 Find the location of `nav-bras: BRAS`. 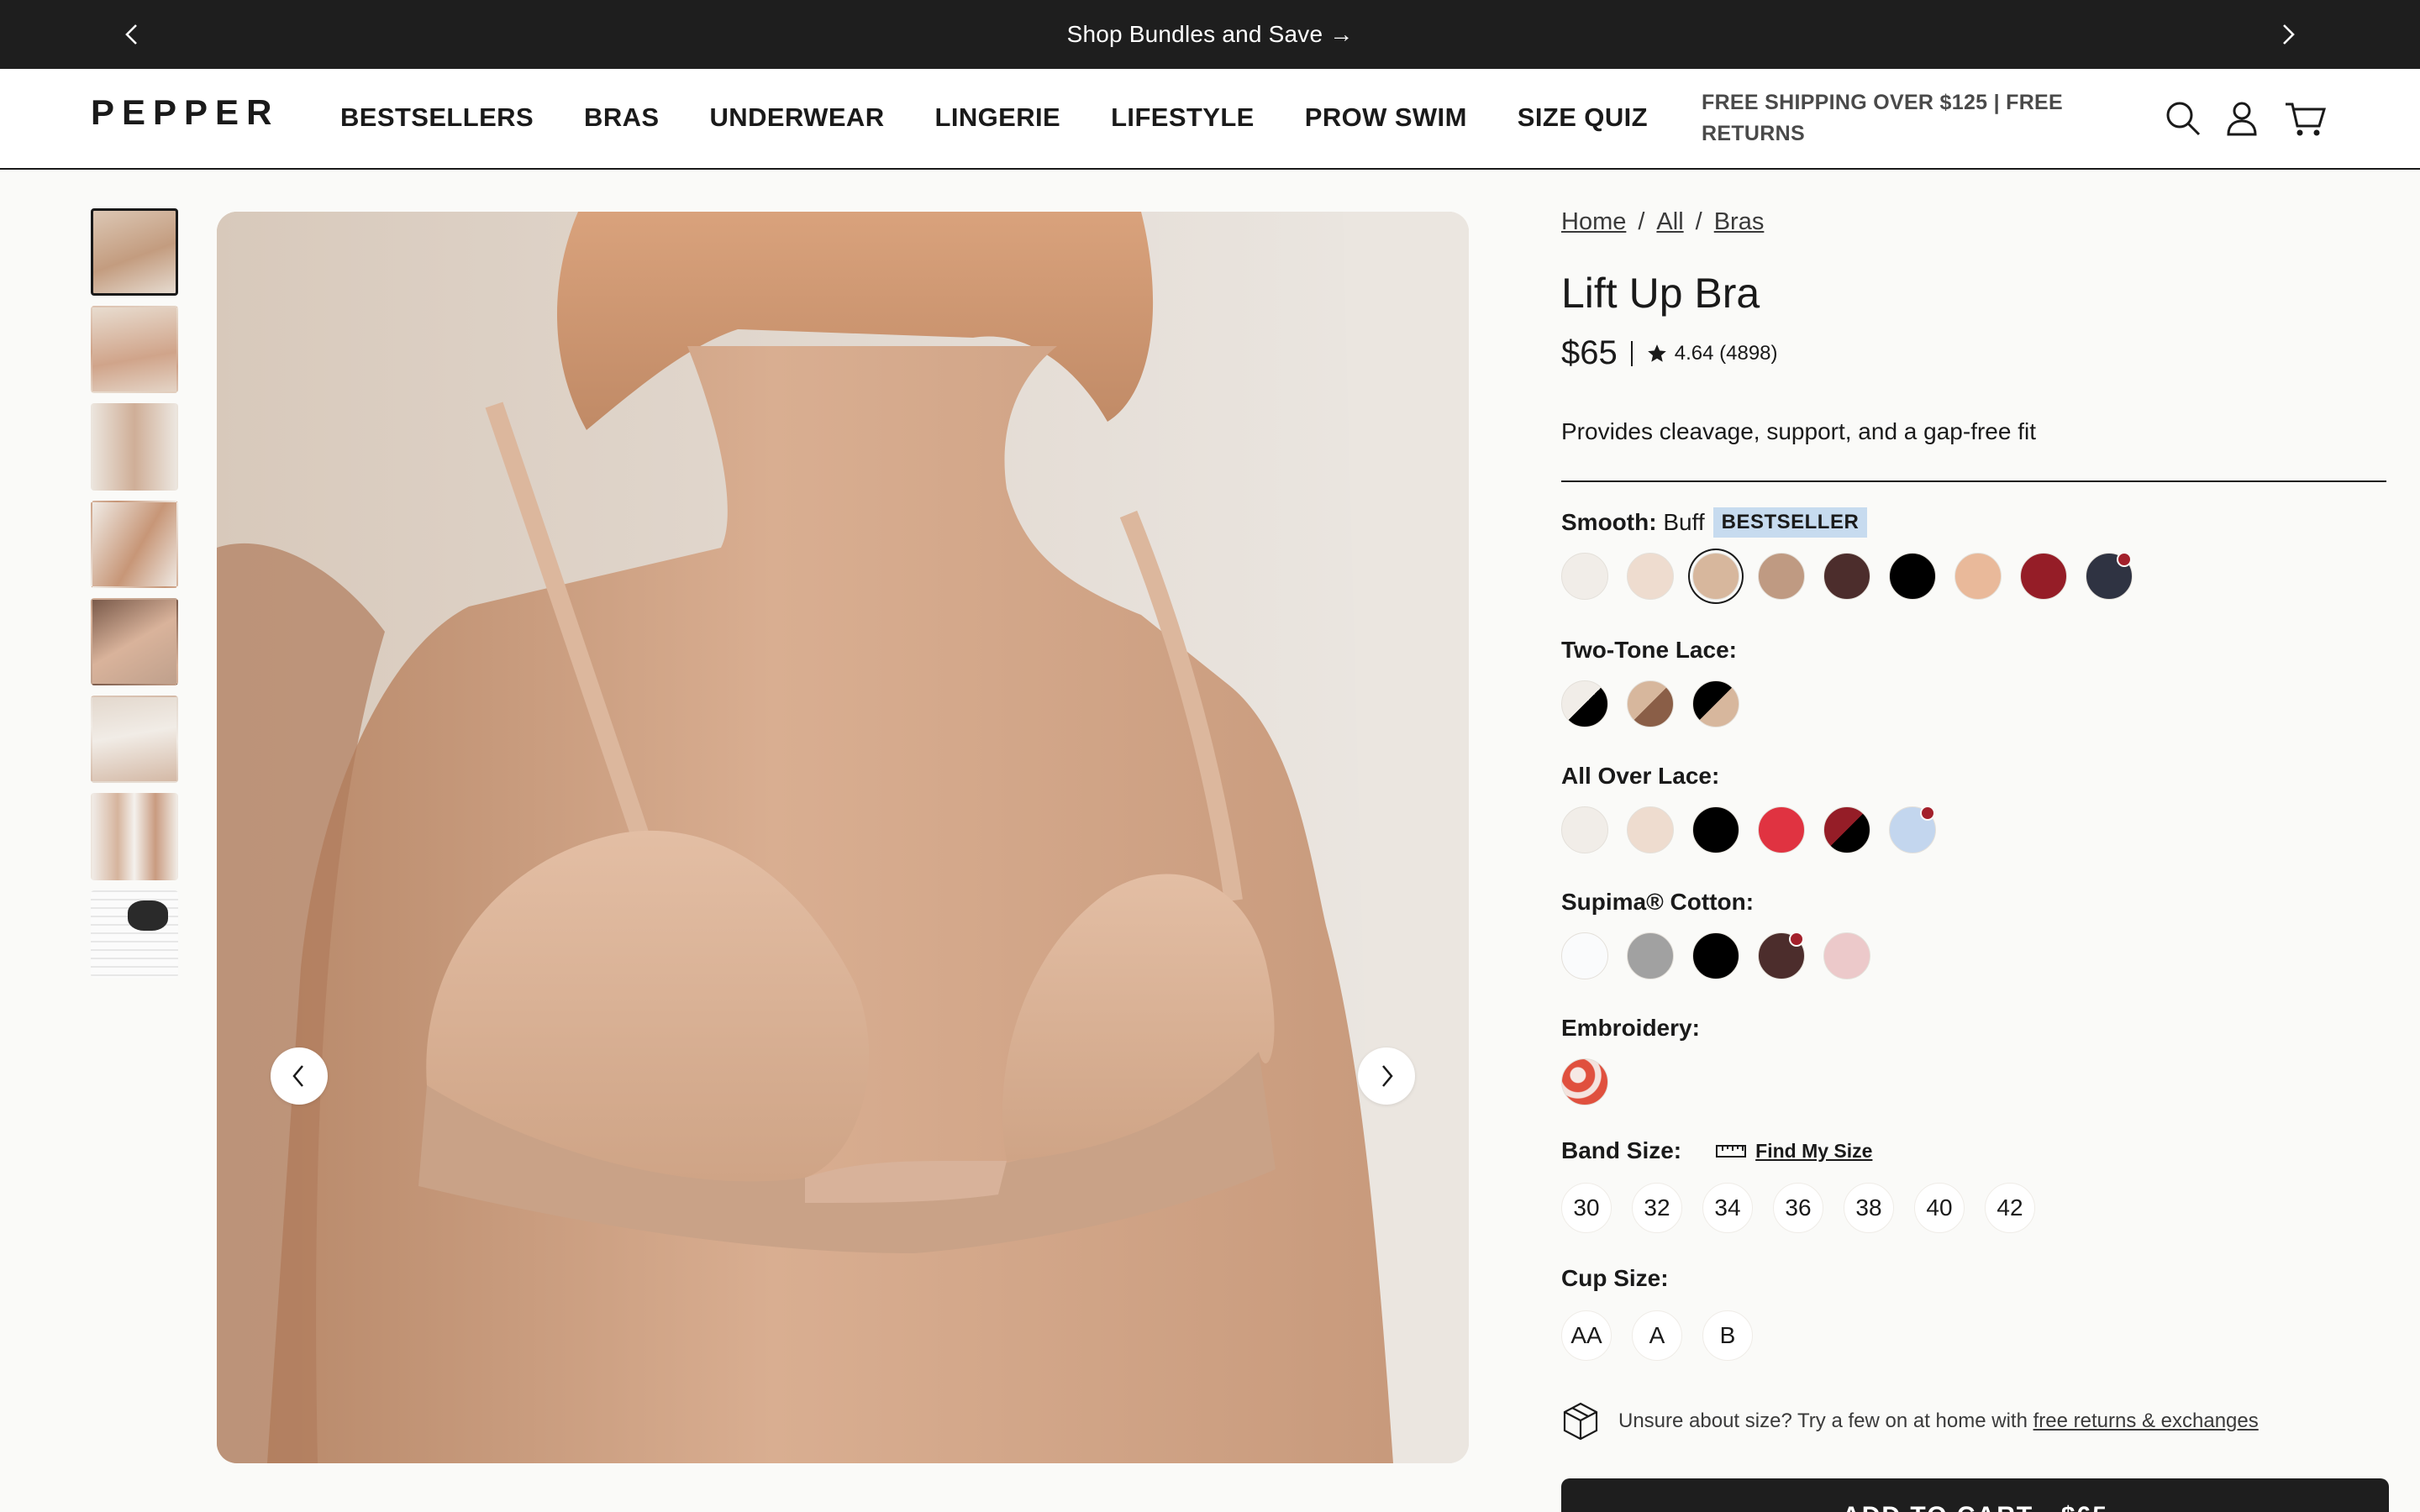

nav-bras: BRAS is located at coordinates (621, 117).